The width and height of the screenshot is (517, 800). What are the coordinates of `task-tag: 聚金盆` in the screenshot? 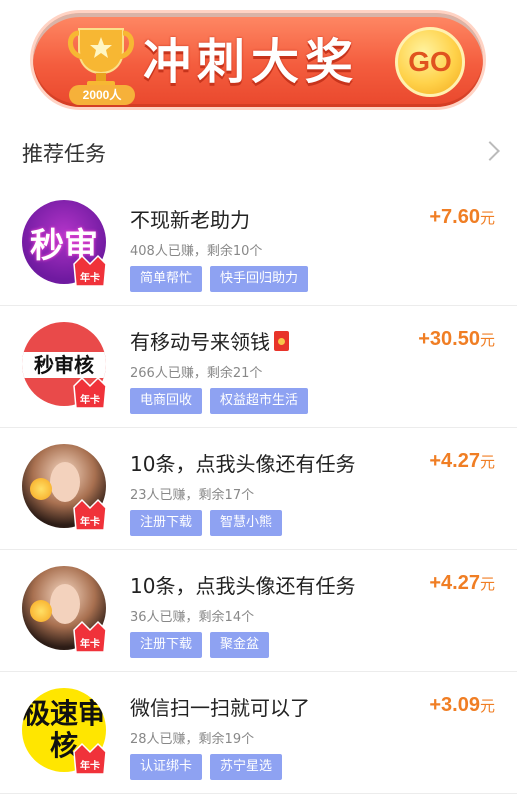 It's located at (240, 645).